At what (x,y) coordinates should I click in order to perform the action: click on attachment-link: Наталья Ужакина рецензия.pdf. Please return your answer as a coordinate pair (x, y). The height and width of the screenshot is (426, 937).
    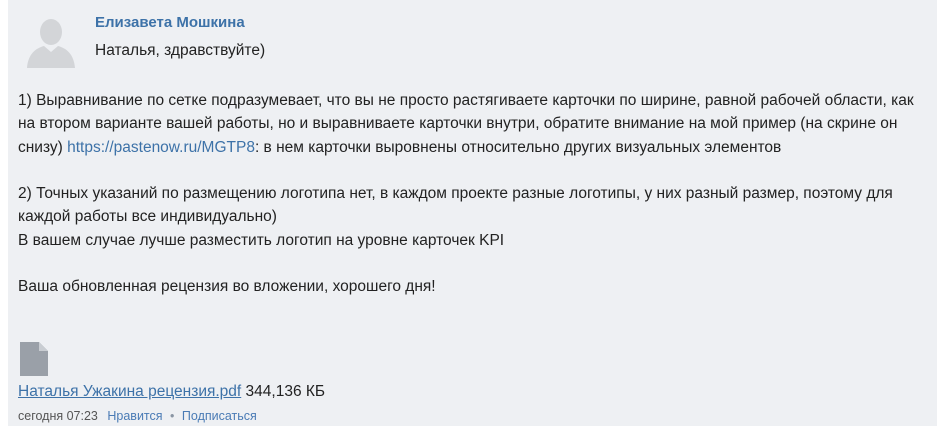
    Looking at the image, I should click on (129, 391).